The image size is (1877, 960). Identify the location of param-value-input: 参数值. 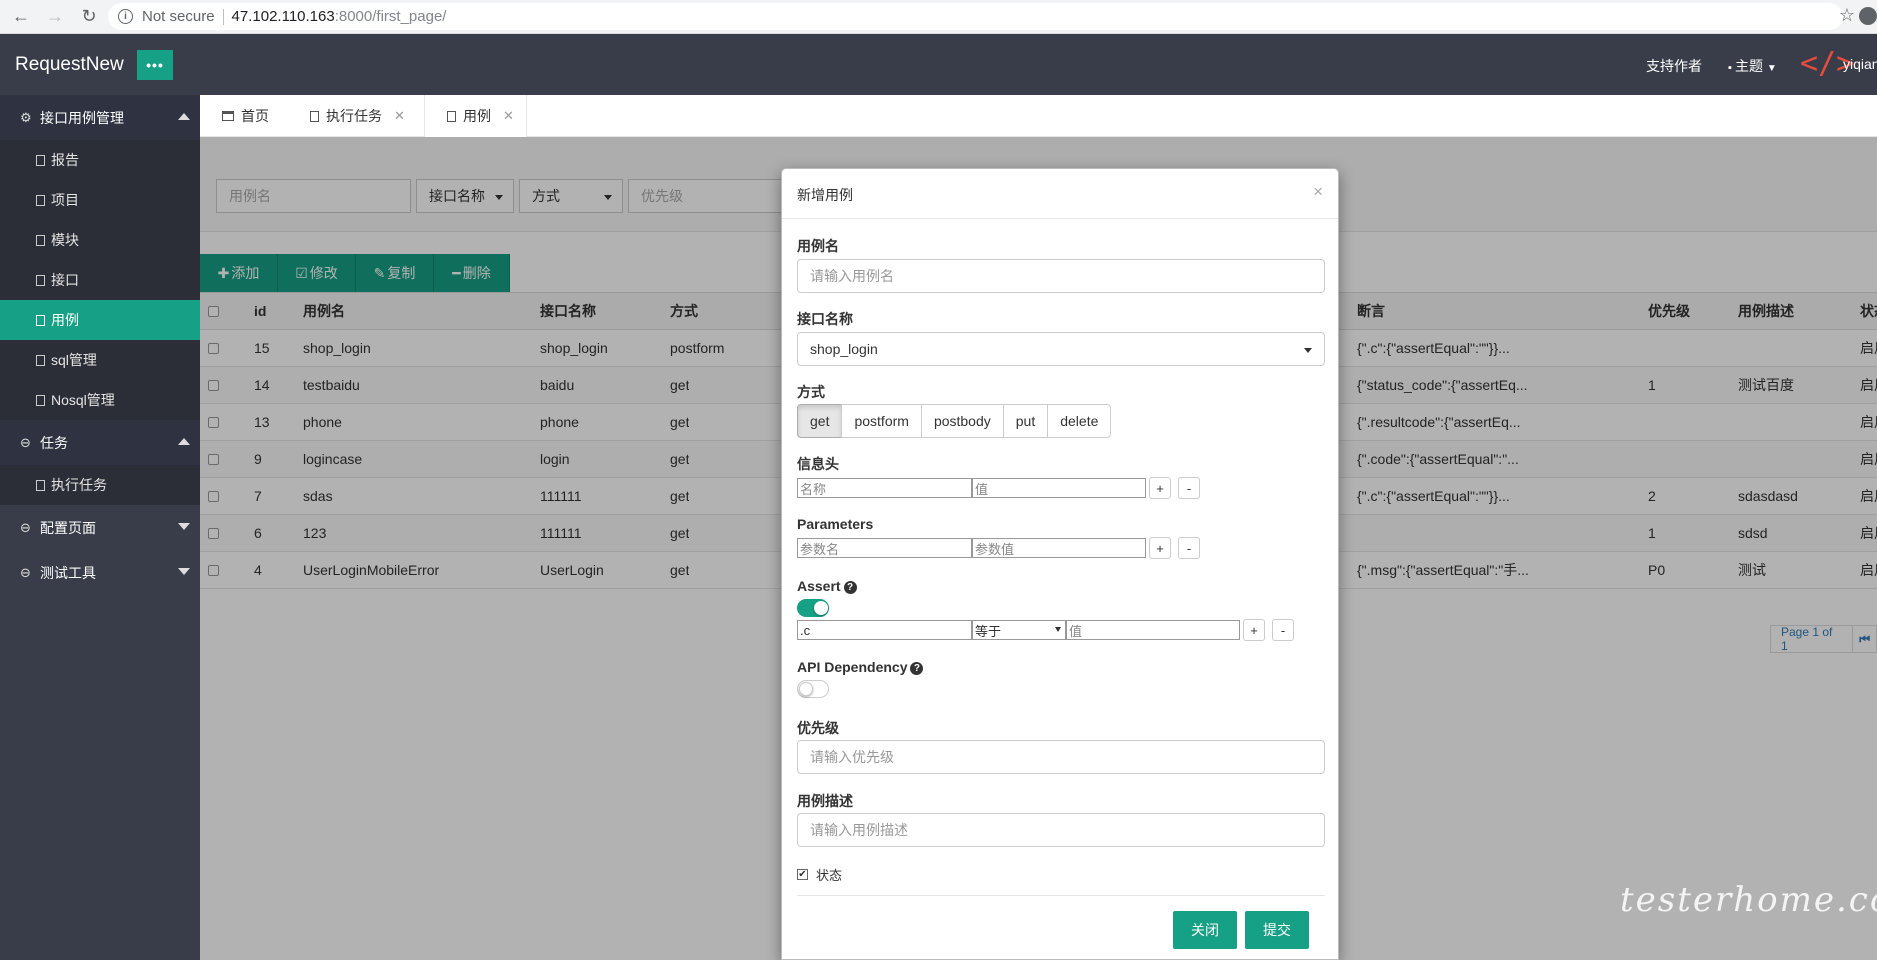
(1059, 548).